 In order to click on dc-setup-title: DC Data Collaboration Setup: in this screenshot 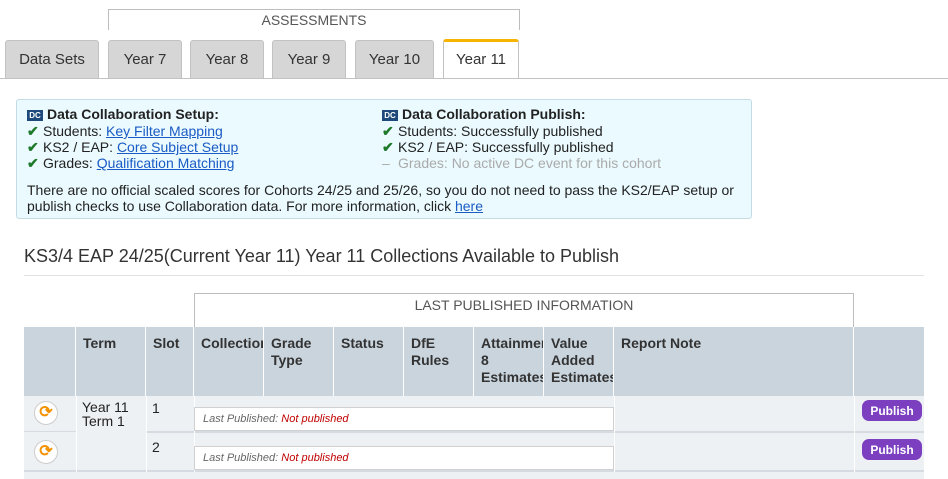, I will do `click(132, 114)`.